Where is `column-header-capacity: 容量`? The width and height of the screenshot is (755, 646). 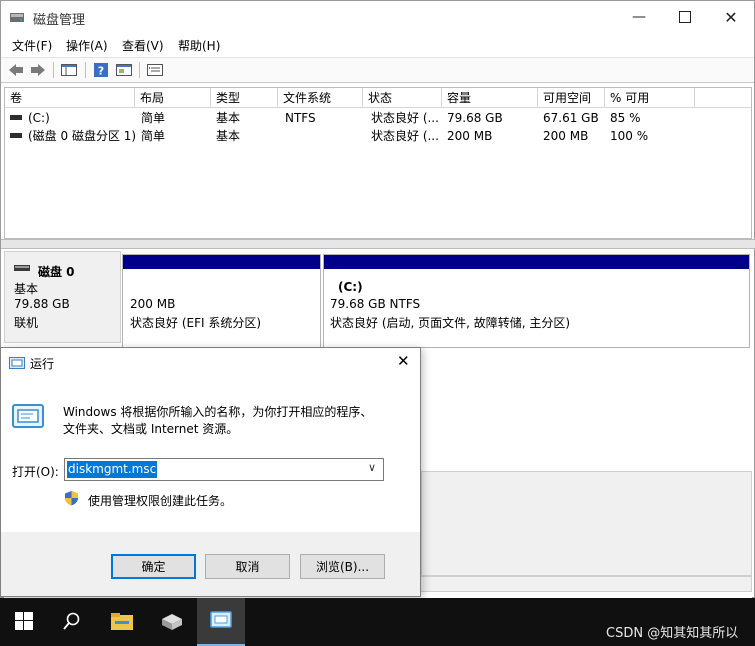
column-header-capacity: 容量 is located at coordinates (490, 98).